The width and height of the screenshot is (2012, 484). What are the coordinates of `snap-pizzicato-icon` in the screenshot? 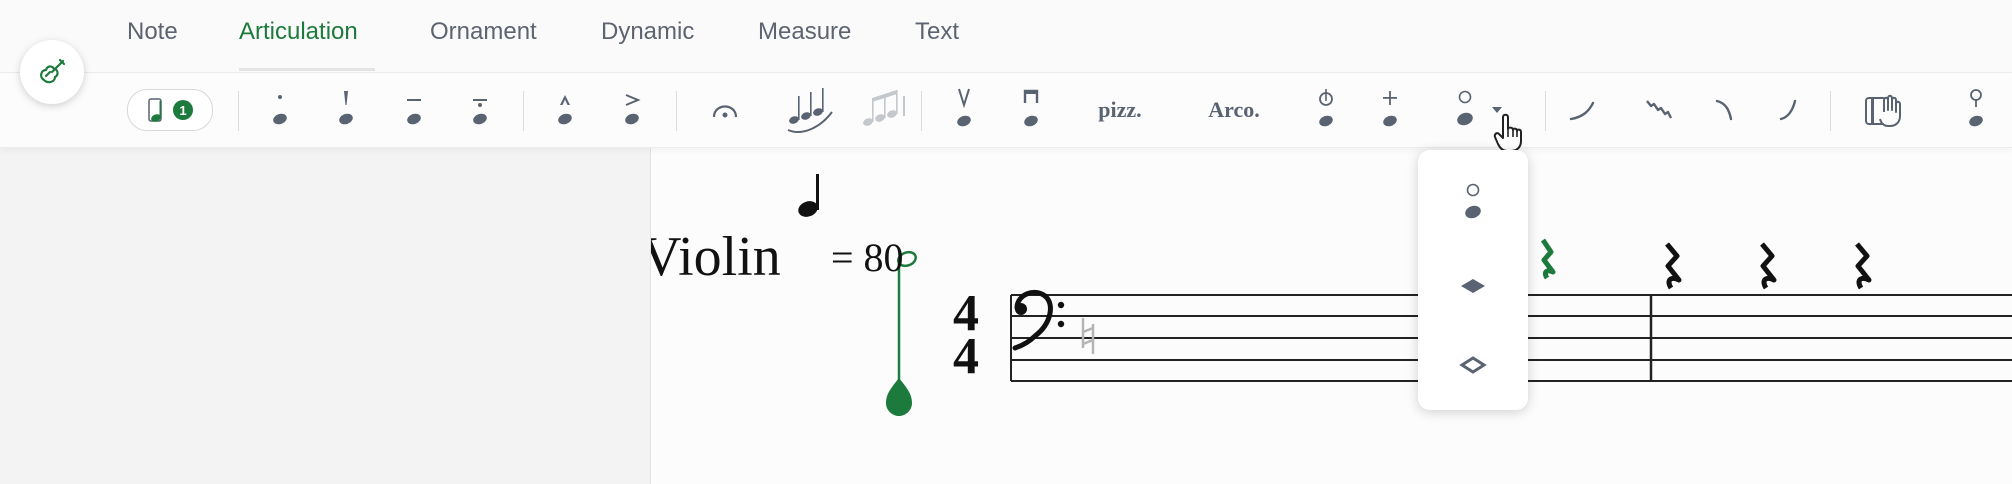 It's located at (1326, 108).